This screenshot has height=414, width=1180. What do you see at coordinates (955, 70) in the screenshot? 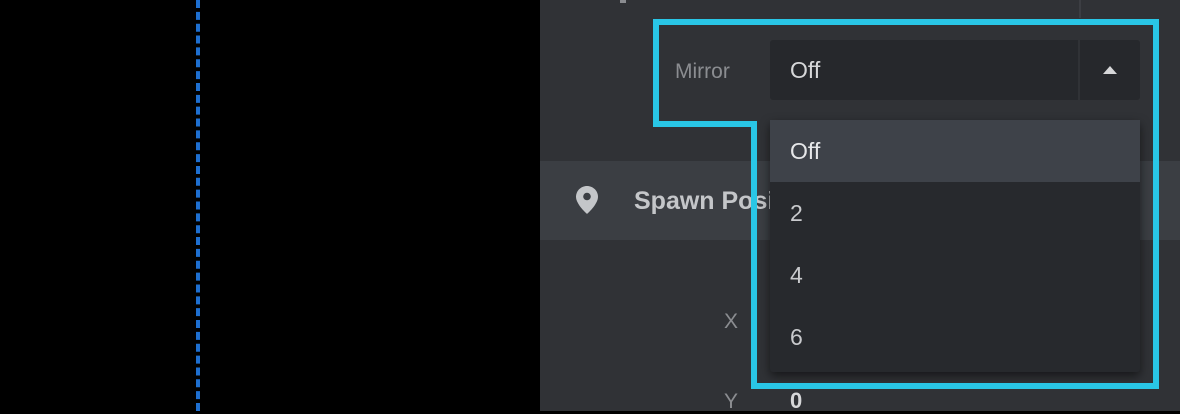
I see `mirror-select: Off` at bounding box center [955, 70].